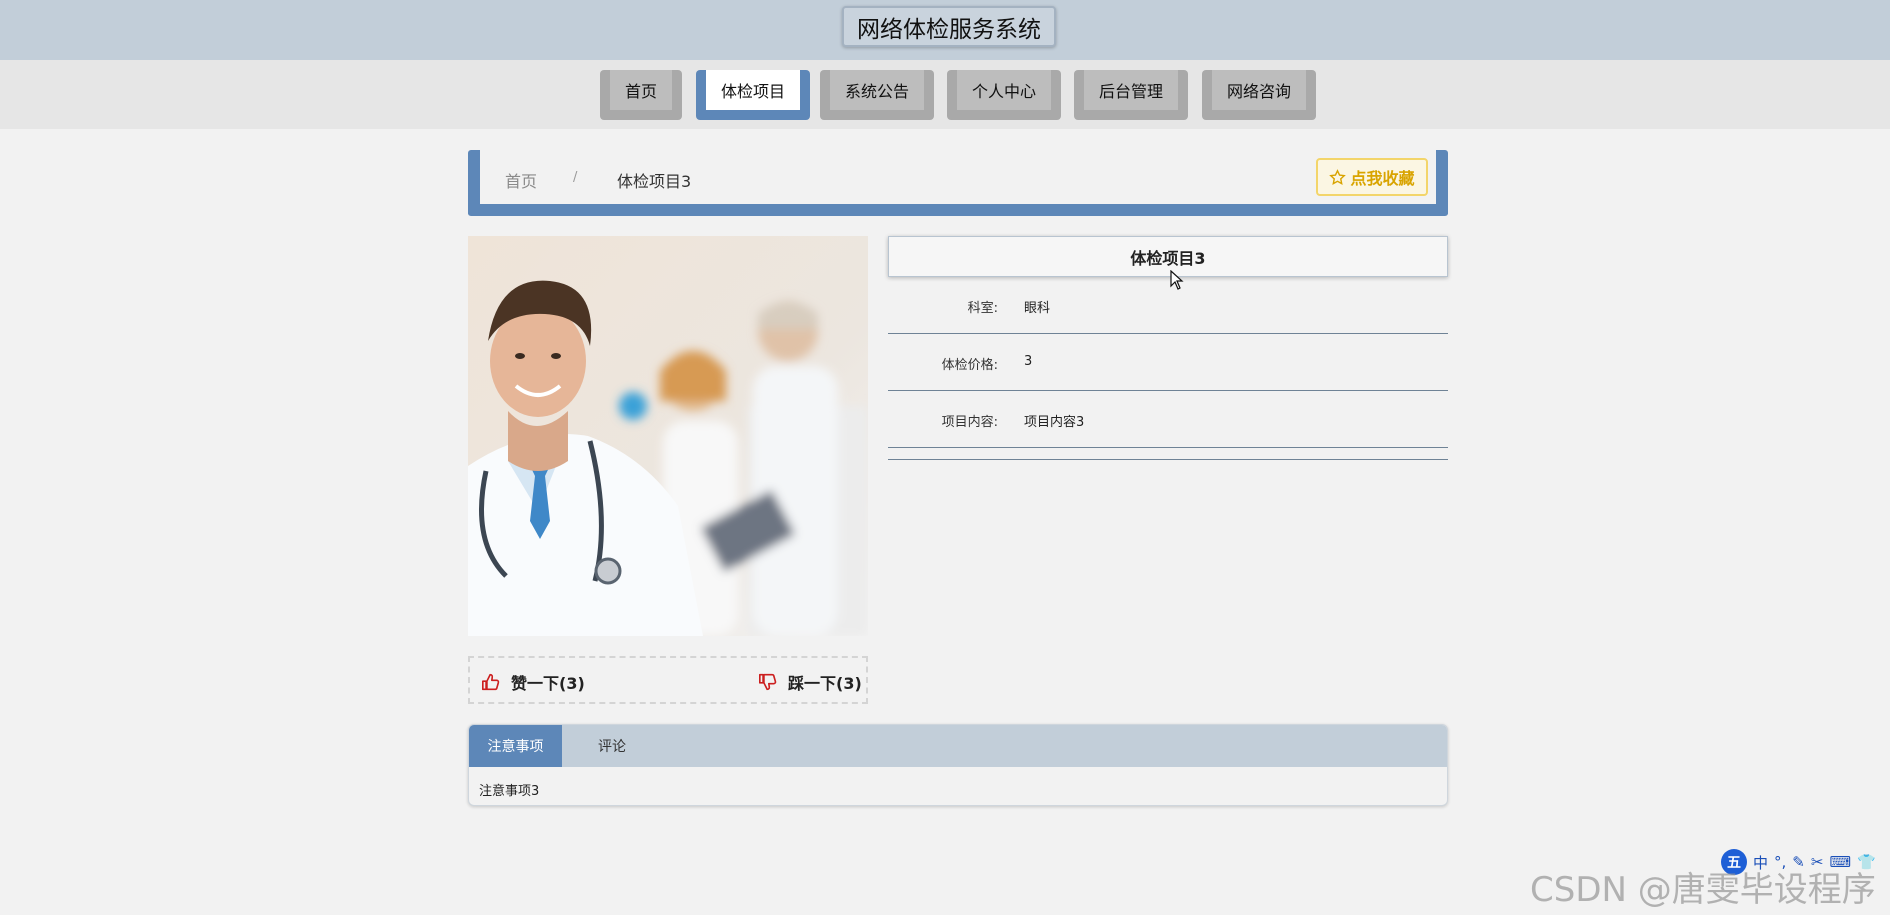  I want to click on content-value: 项目内容3, so click(1054, 422).